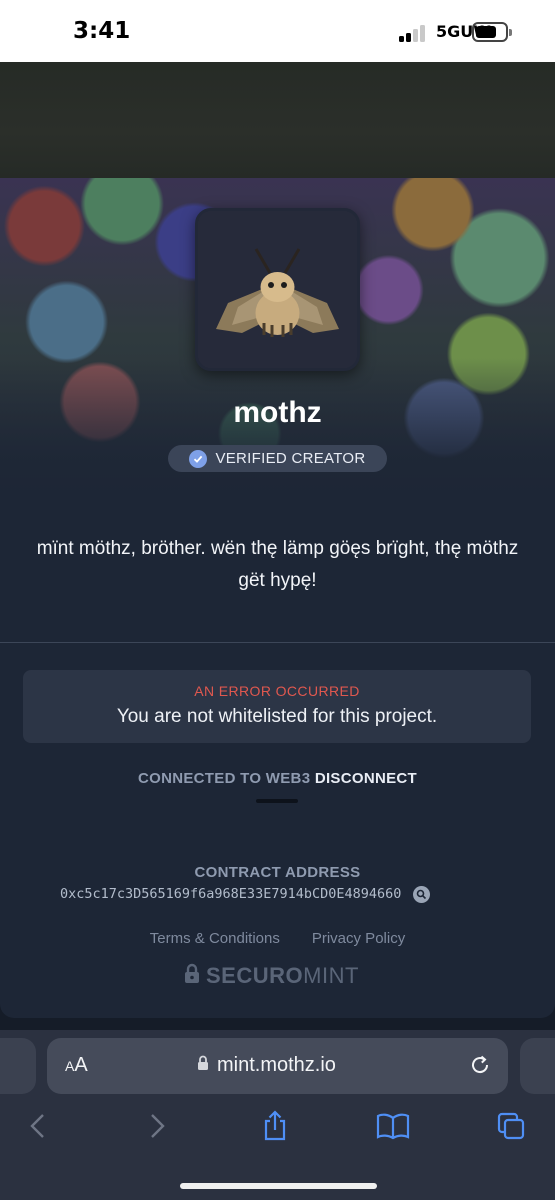  What do you see at coordinates (277, 642) in the screenshot?
I see `divider` at bounding box center [277, 642].